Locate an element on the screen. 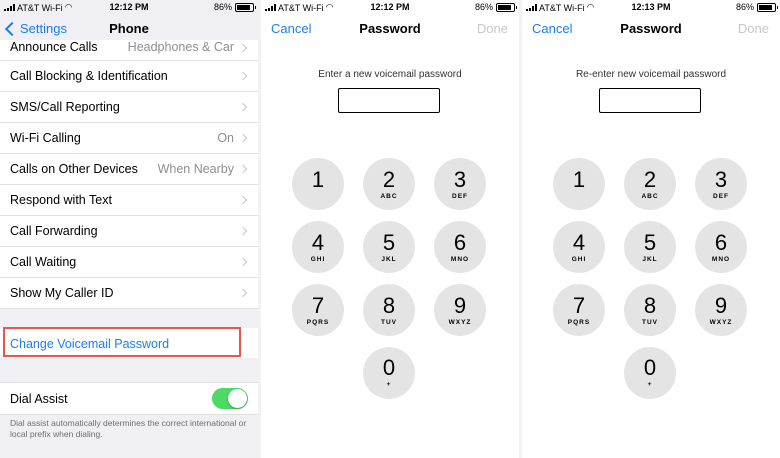 The height and width of the screenshot is (458, 780). row-call-blocking: Call Blocking & Identification is located at coordinates (129, 76).